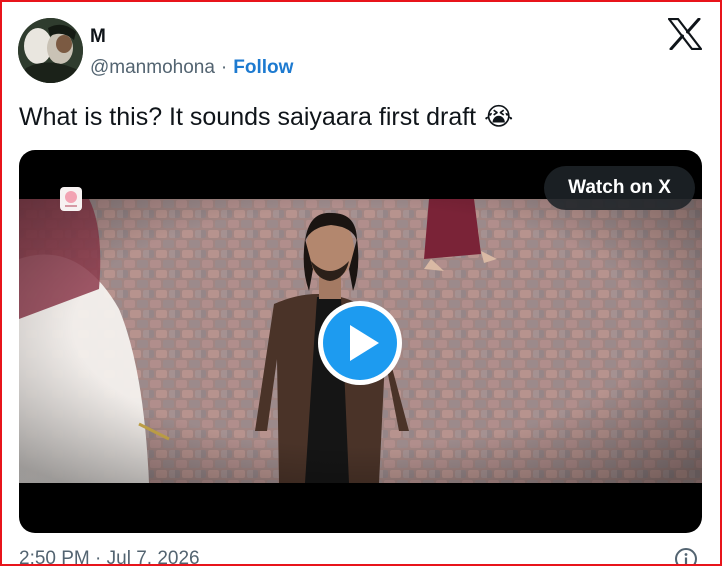  I want to click on watch-on-x-button: Watch on X, so click(619, 188).